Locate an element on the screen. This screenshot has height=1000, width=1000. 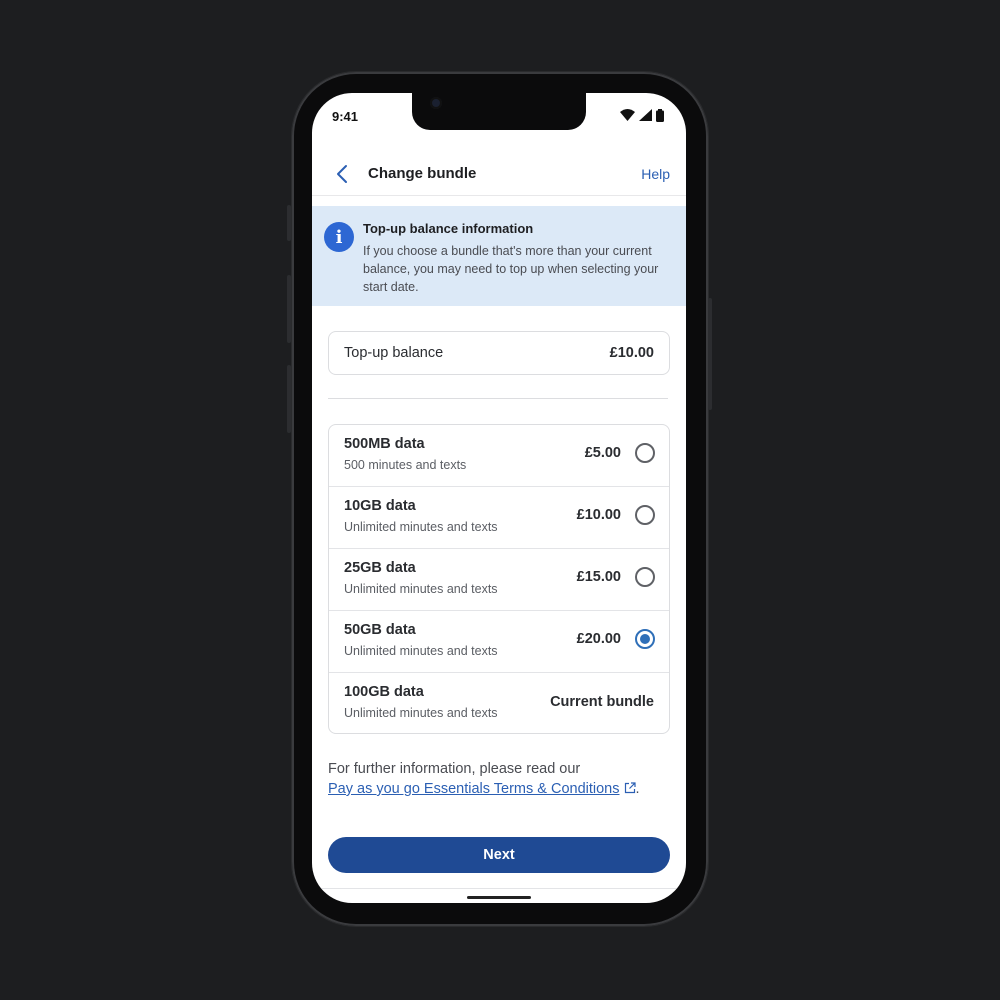
info-icon: i is located at coordinates (339, 237).